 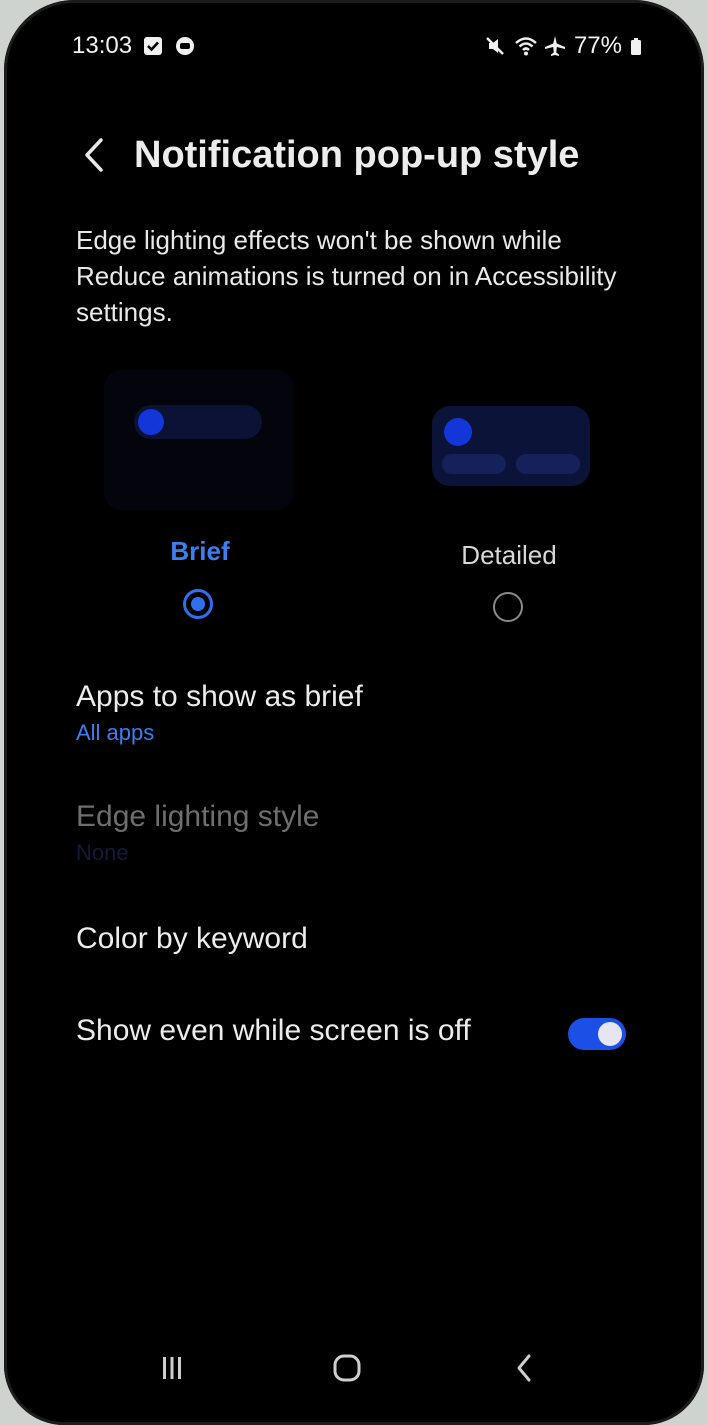 What do you see at coordinates (153, 46) in the screenshot?
I see `task-check-icon` at bounding box center [153, 46].